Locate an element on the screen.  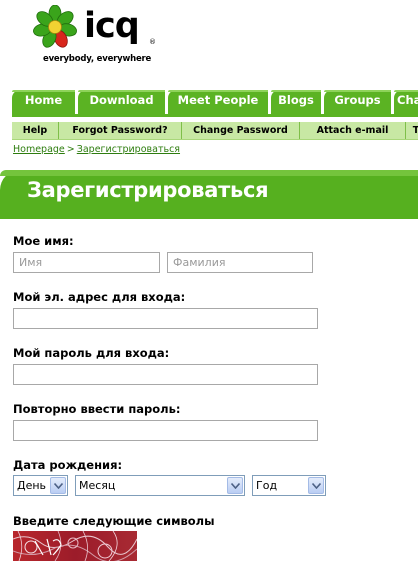
password-label: Мой пароль для входа: is located at coordinates (91, 353).